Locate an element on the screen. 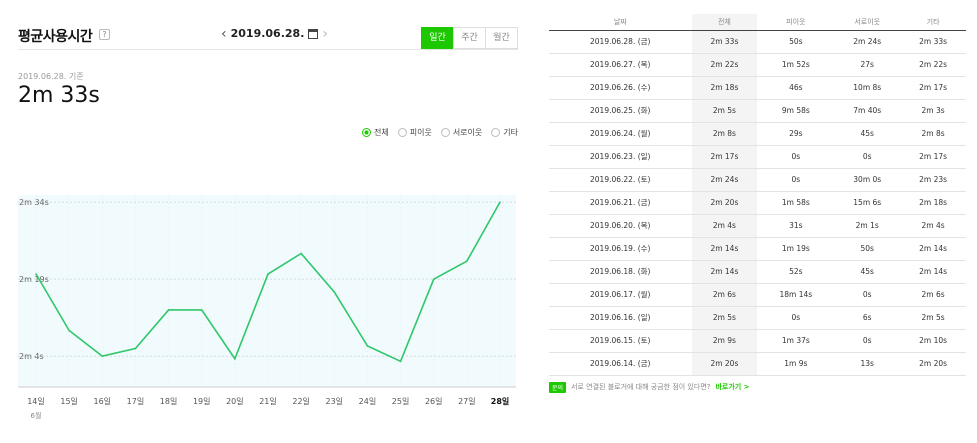 This screenshot has width=977, height=443. column-header-neighbor: 피이웃 is located at coordinates (796, 22).